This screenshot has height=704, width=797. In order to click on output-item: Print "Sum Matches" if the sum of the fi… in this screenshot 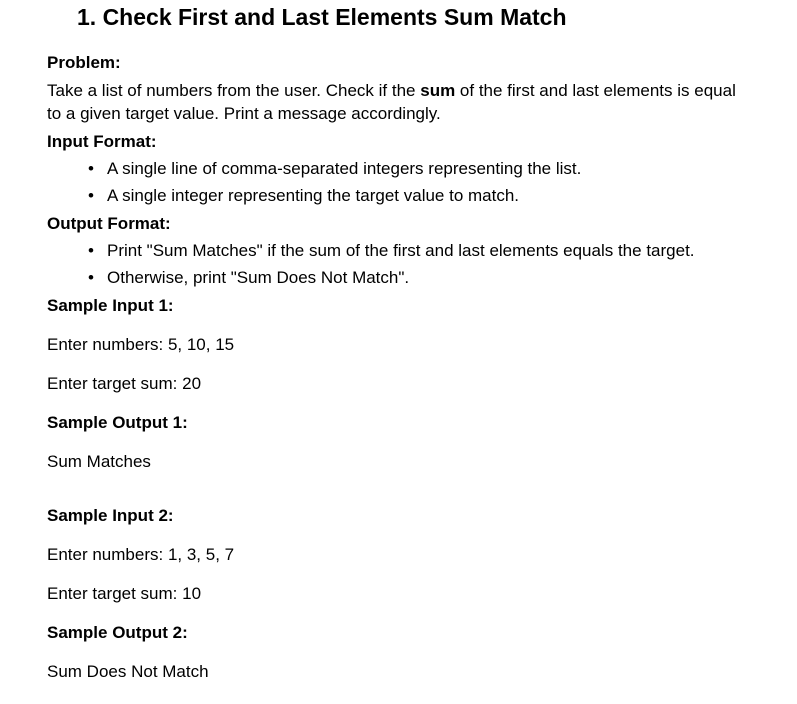, I will do `click(401, 250)`.